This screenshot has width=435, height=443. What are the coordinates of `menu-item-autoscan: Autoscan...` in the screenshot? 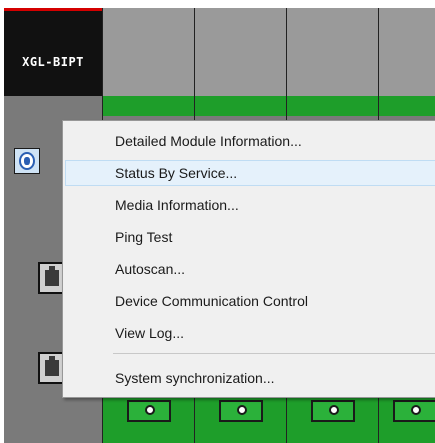 It's located at (250, 269).